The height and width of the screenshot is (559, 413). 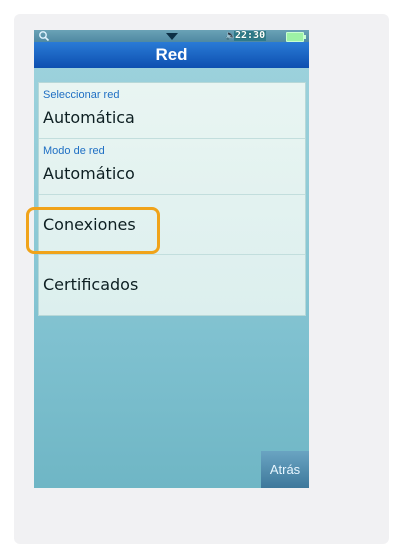 What do you see at coordinates (74, 151) in the screenshot?
I see `list-item-sublabel: Modo de red` at bounding box center [74, 151].